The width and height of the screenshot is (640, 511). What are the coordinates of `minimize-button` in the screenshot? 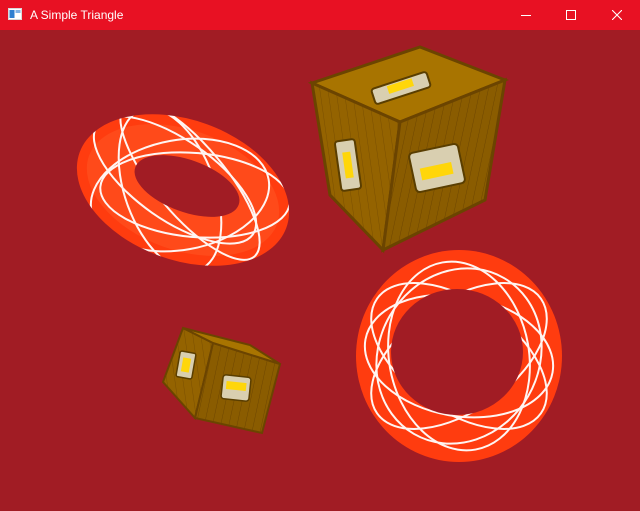 It's located at (526, 15).